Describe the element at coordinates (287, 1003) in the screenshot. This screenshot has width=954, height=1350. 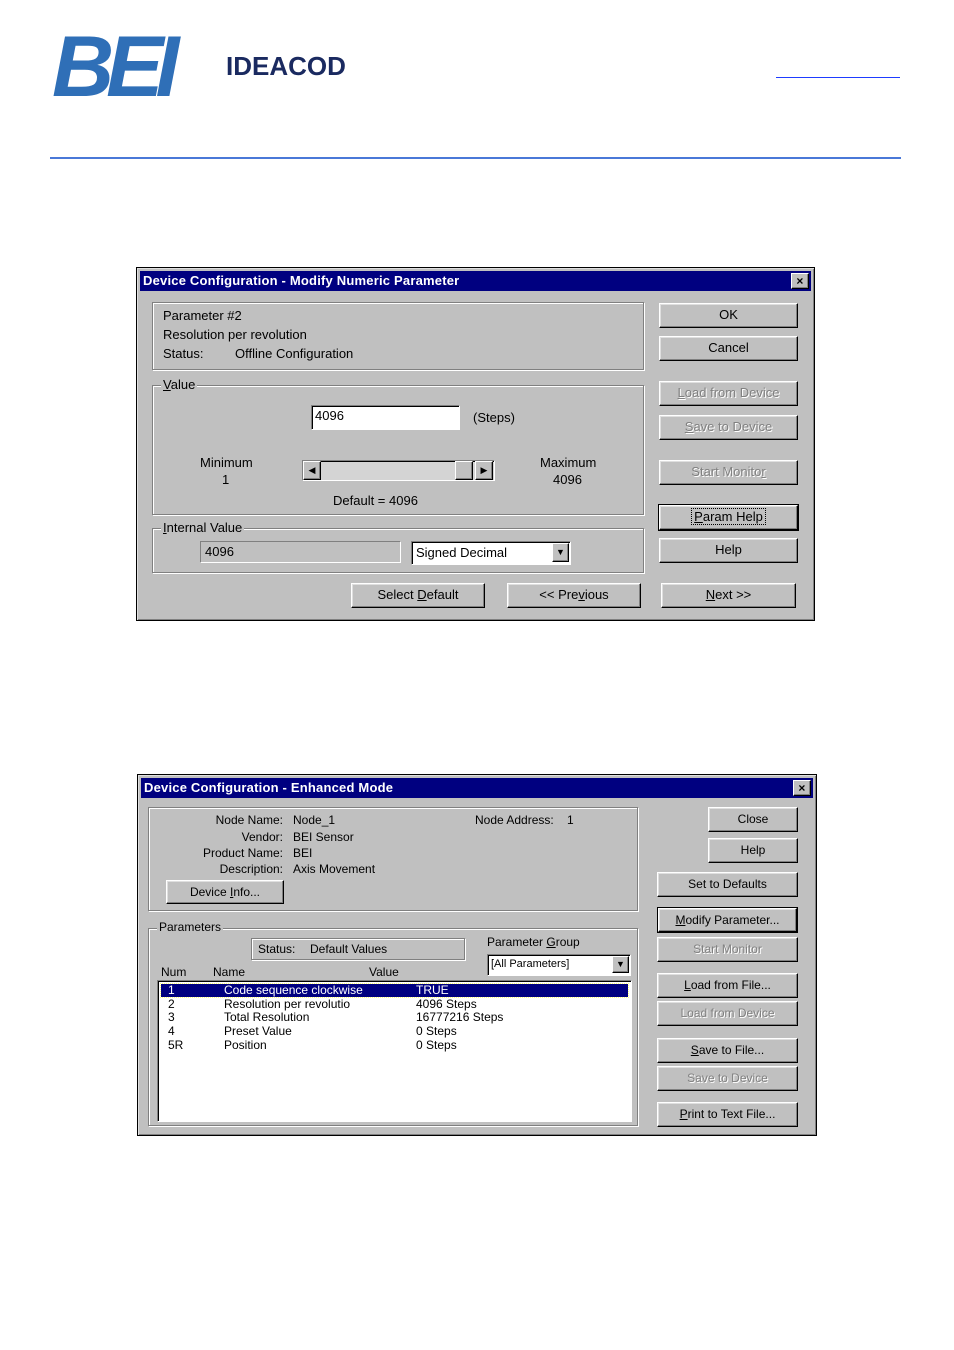
I see `list-item-name: Resolution per revolutio` at that location.